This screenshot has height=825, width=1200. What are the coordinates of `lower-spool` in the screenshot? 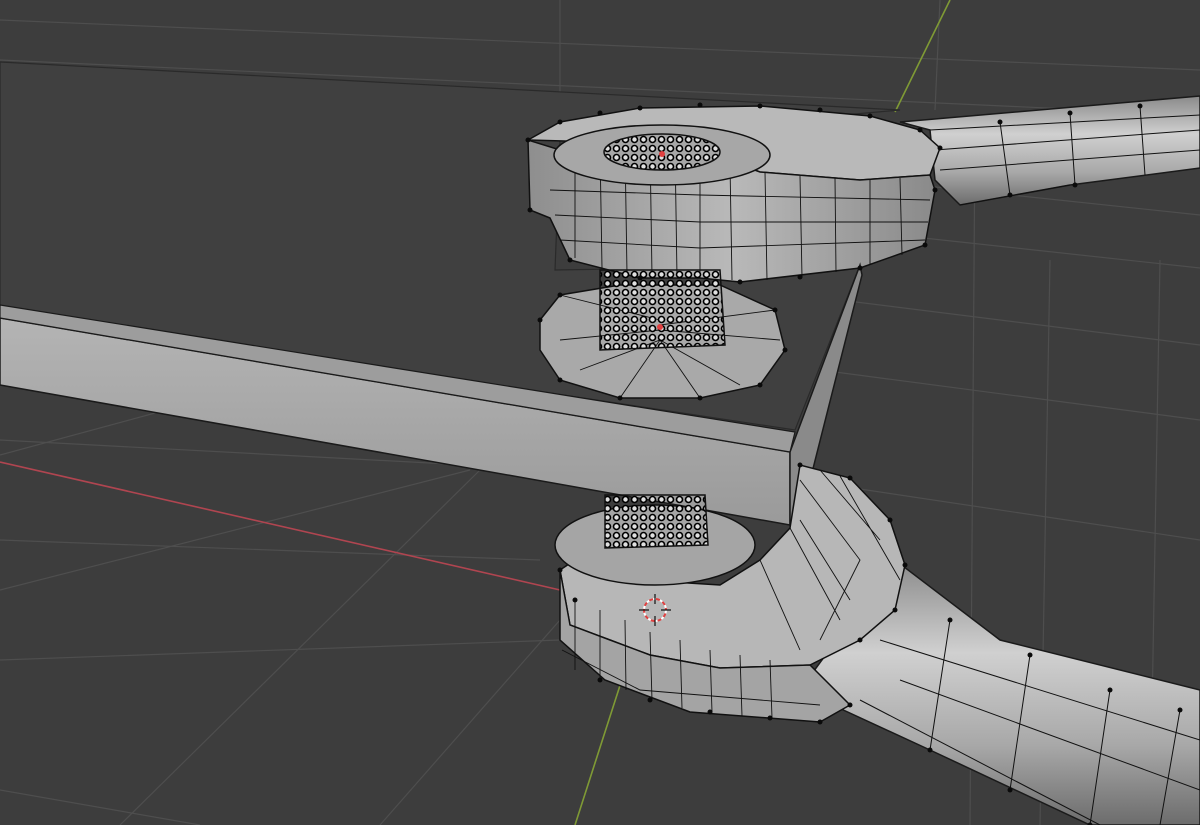 It's located at (656, 521).